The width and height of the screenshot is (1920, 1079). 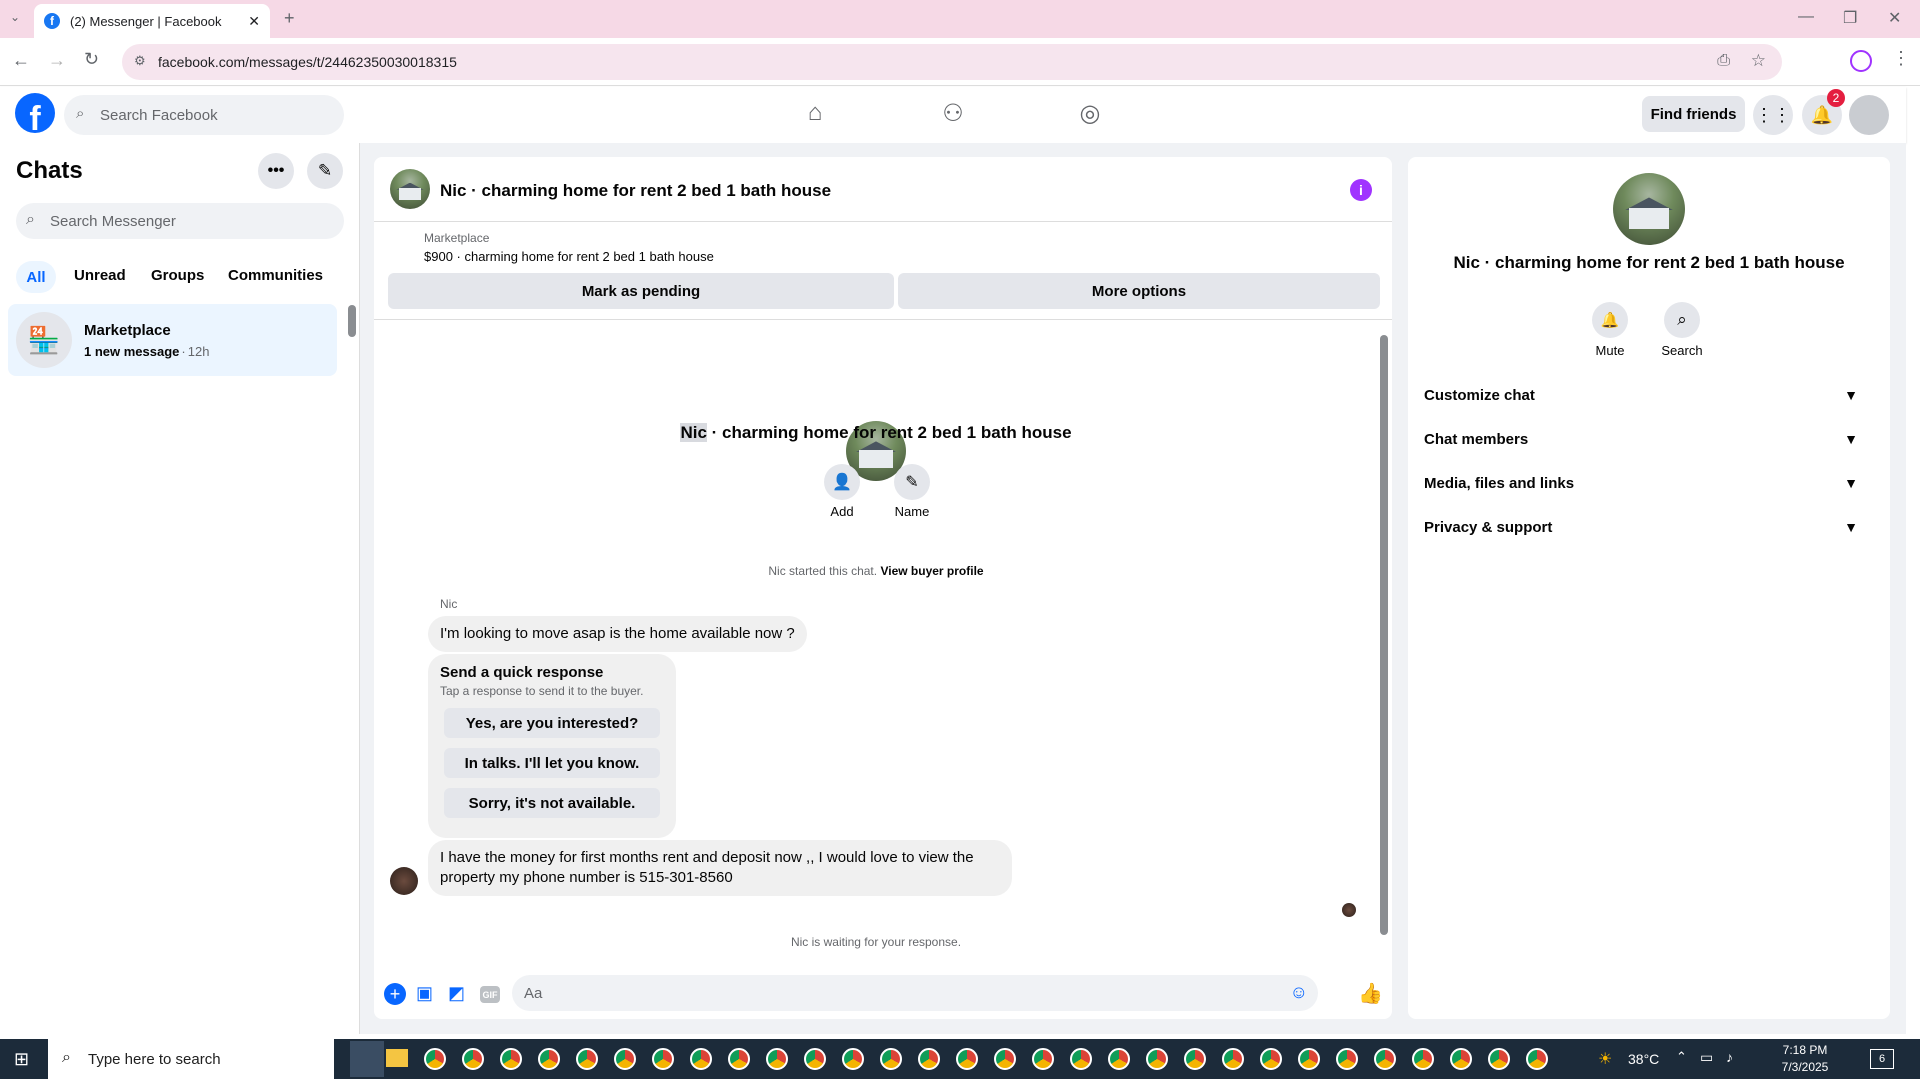 What do you see at coordinates (1882, 1059) in the screenshot?
I see `action-center-icon: 6` at bounding box center [1882, 1059].